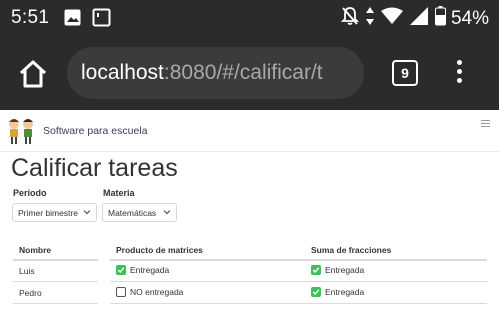  Describe the element at coordinates (119, 193) in the screenshot. I see `subject-label: Materia` at that location.